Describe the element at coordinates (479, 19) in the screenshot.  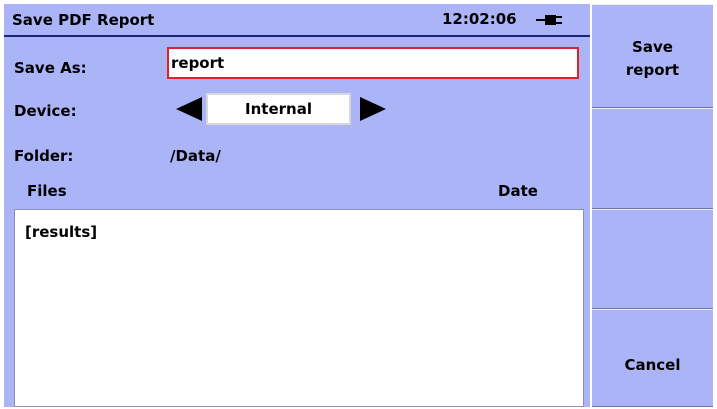
I see `clock: 12:02:06` at that location.